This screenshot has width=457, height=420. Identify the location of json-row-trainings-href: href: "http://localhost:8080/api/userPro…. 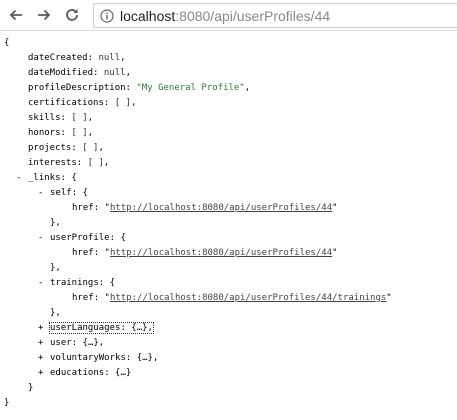
(232, 298).